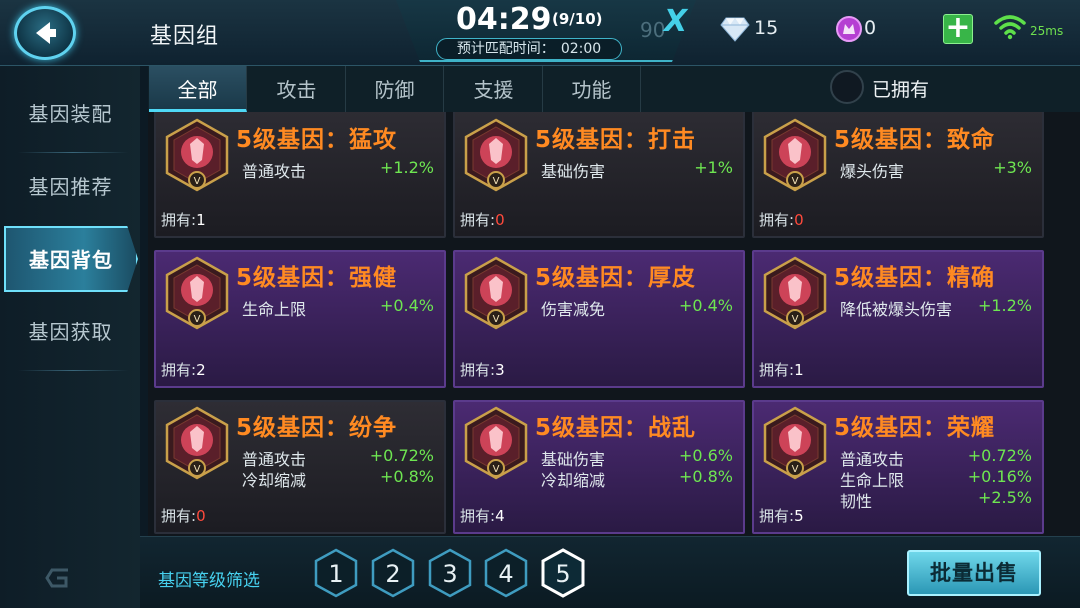 This screenshot has height=608, width=1080. Describe the element at coordinates (999, 476) in the screenshot. I see `stat-value: +0.16%` at that location.